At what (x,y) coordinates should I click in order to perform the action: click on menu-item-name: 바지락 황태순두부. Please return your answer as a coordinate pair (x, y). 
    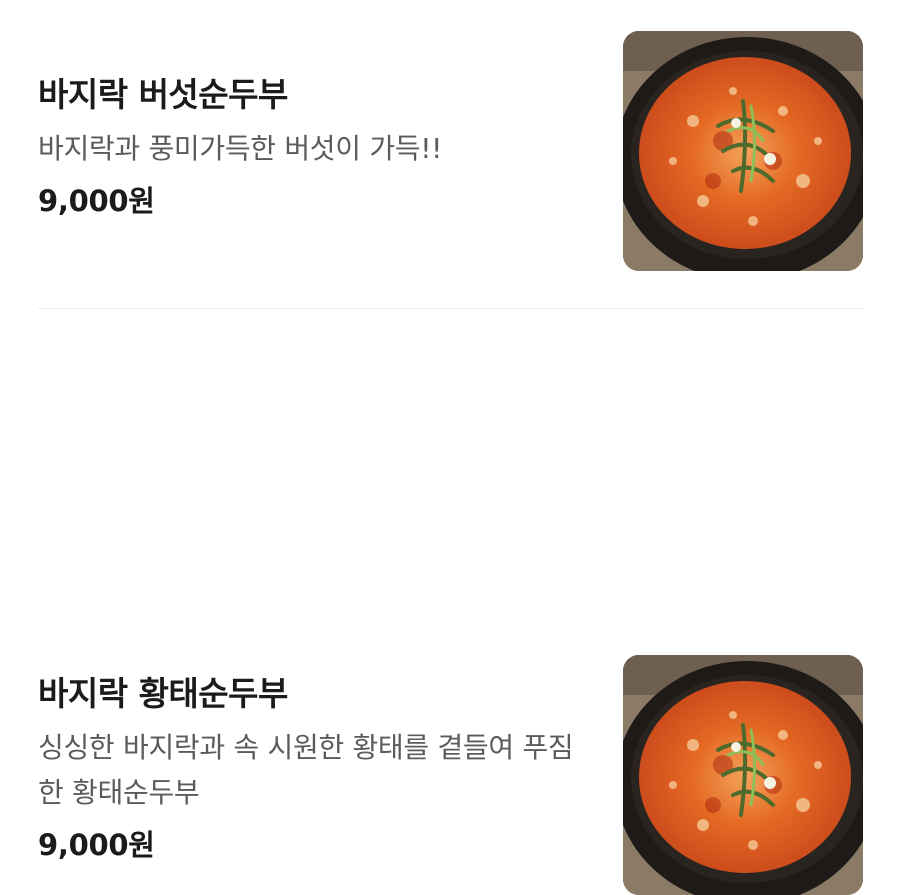
    Looking at the image, I should click on (163, 693).